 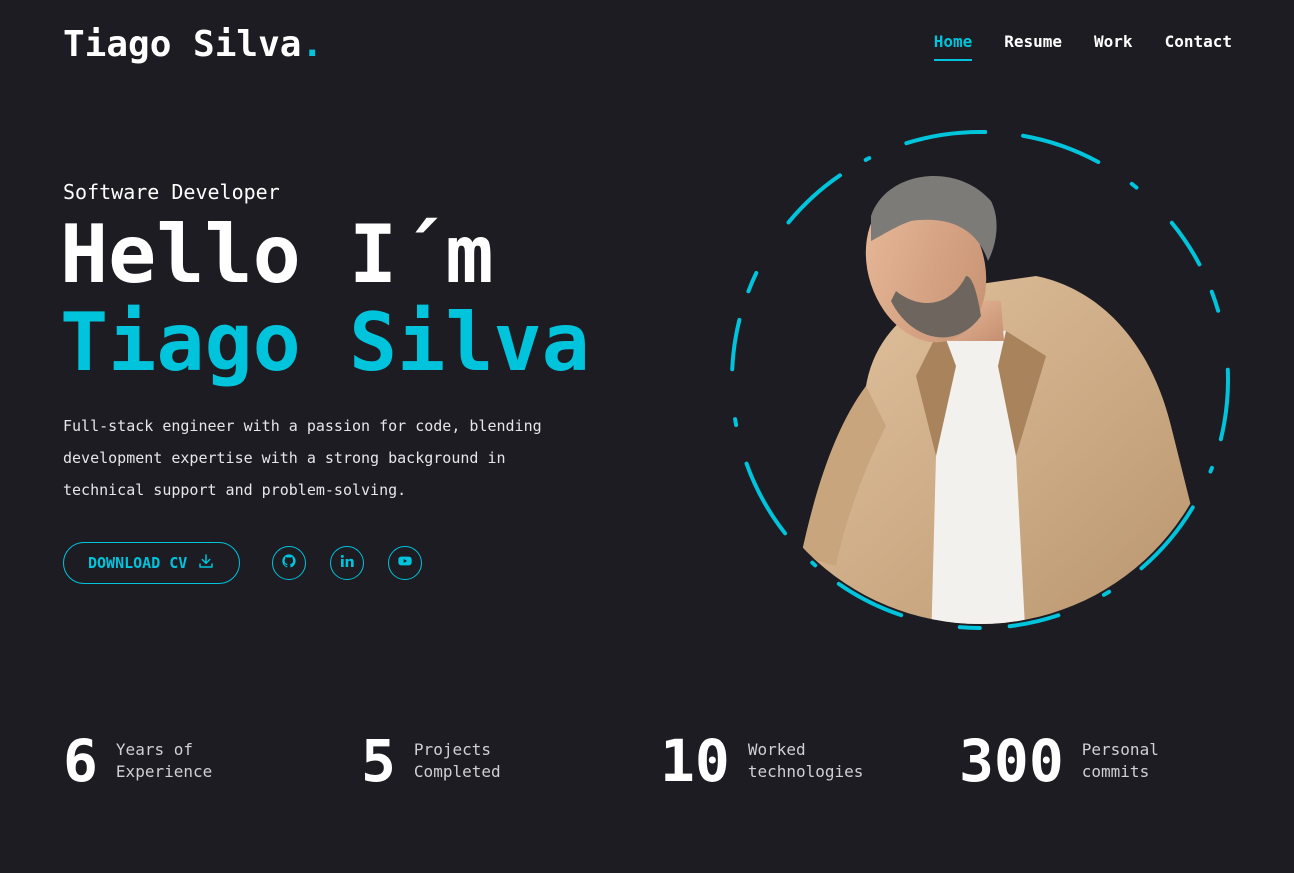 What do you see at coordinates (164, 760) in the screenshot?
I see `stat-label: Years of Experience` at bounding box center [164, 760].